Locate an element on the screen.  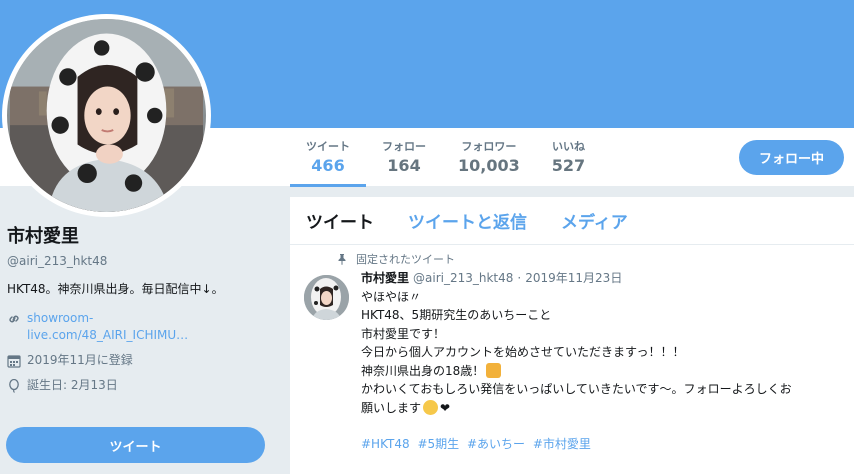
stat-likes: いいね 527 is located at coordinates (568, 157).